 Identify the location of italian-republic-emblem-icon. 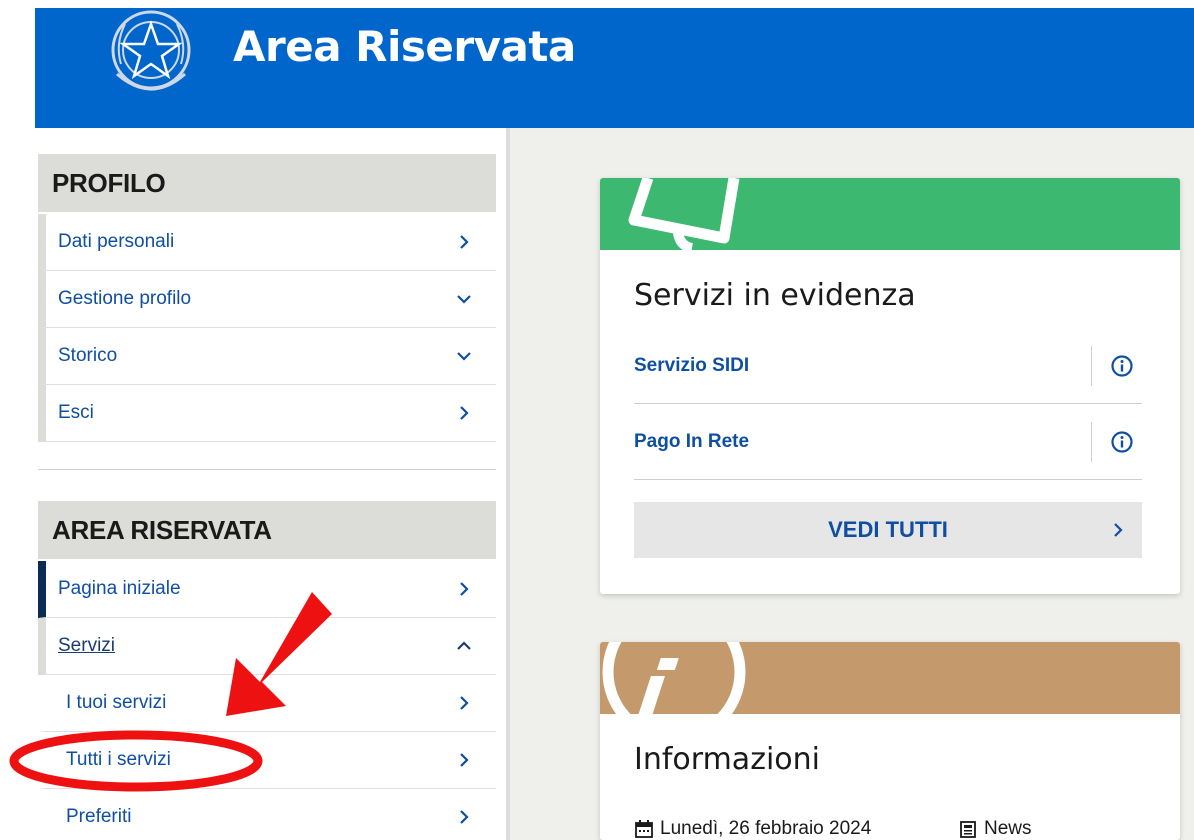
(151, 50).